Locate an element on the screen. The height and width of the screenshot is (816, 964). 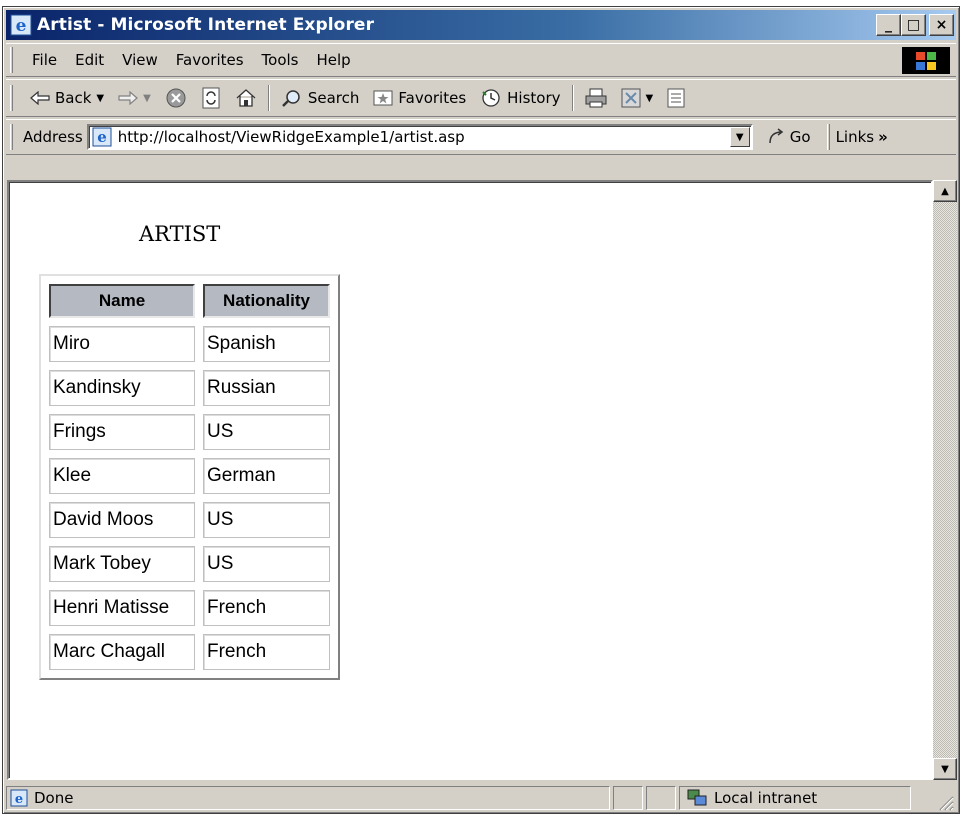
print-button is located at coordinates (596, 98).